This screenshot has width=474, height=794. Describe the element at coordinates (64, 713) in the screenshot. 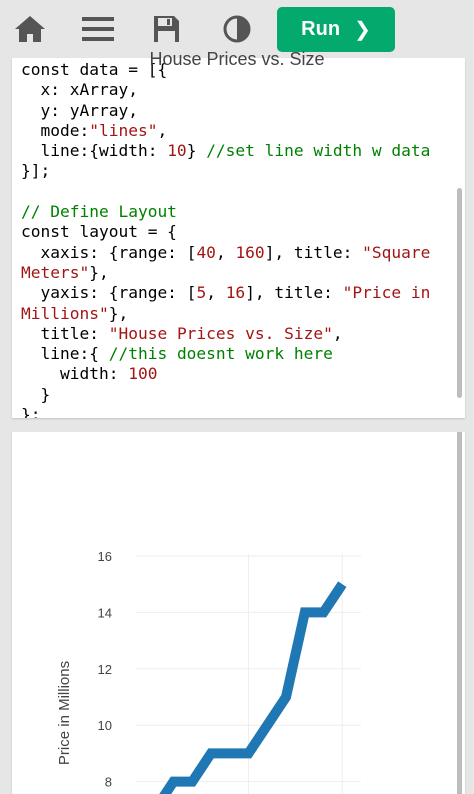

I see `y-axis-title: Price in Millions` at that location.